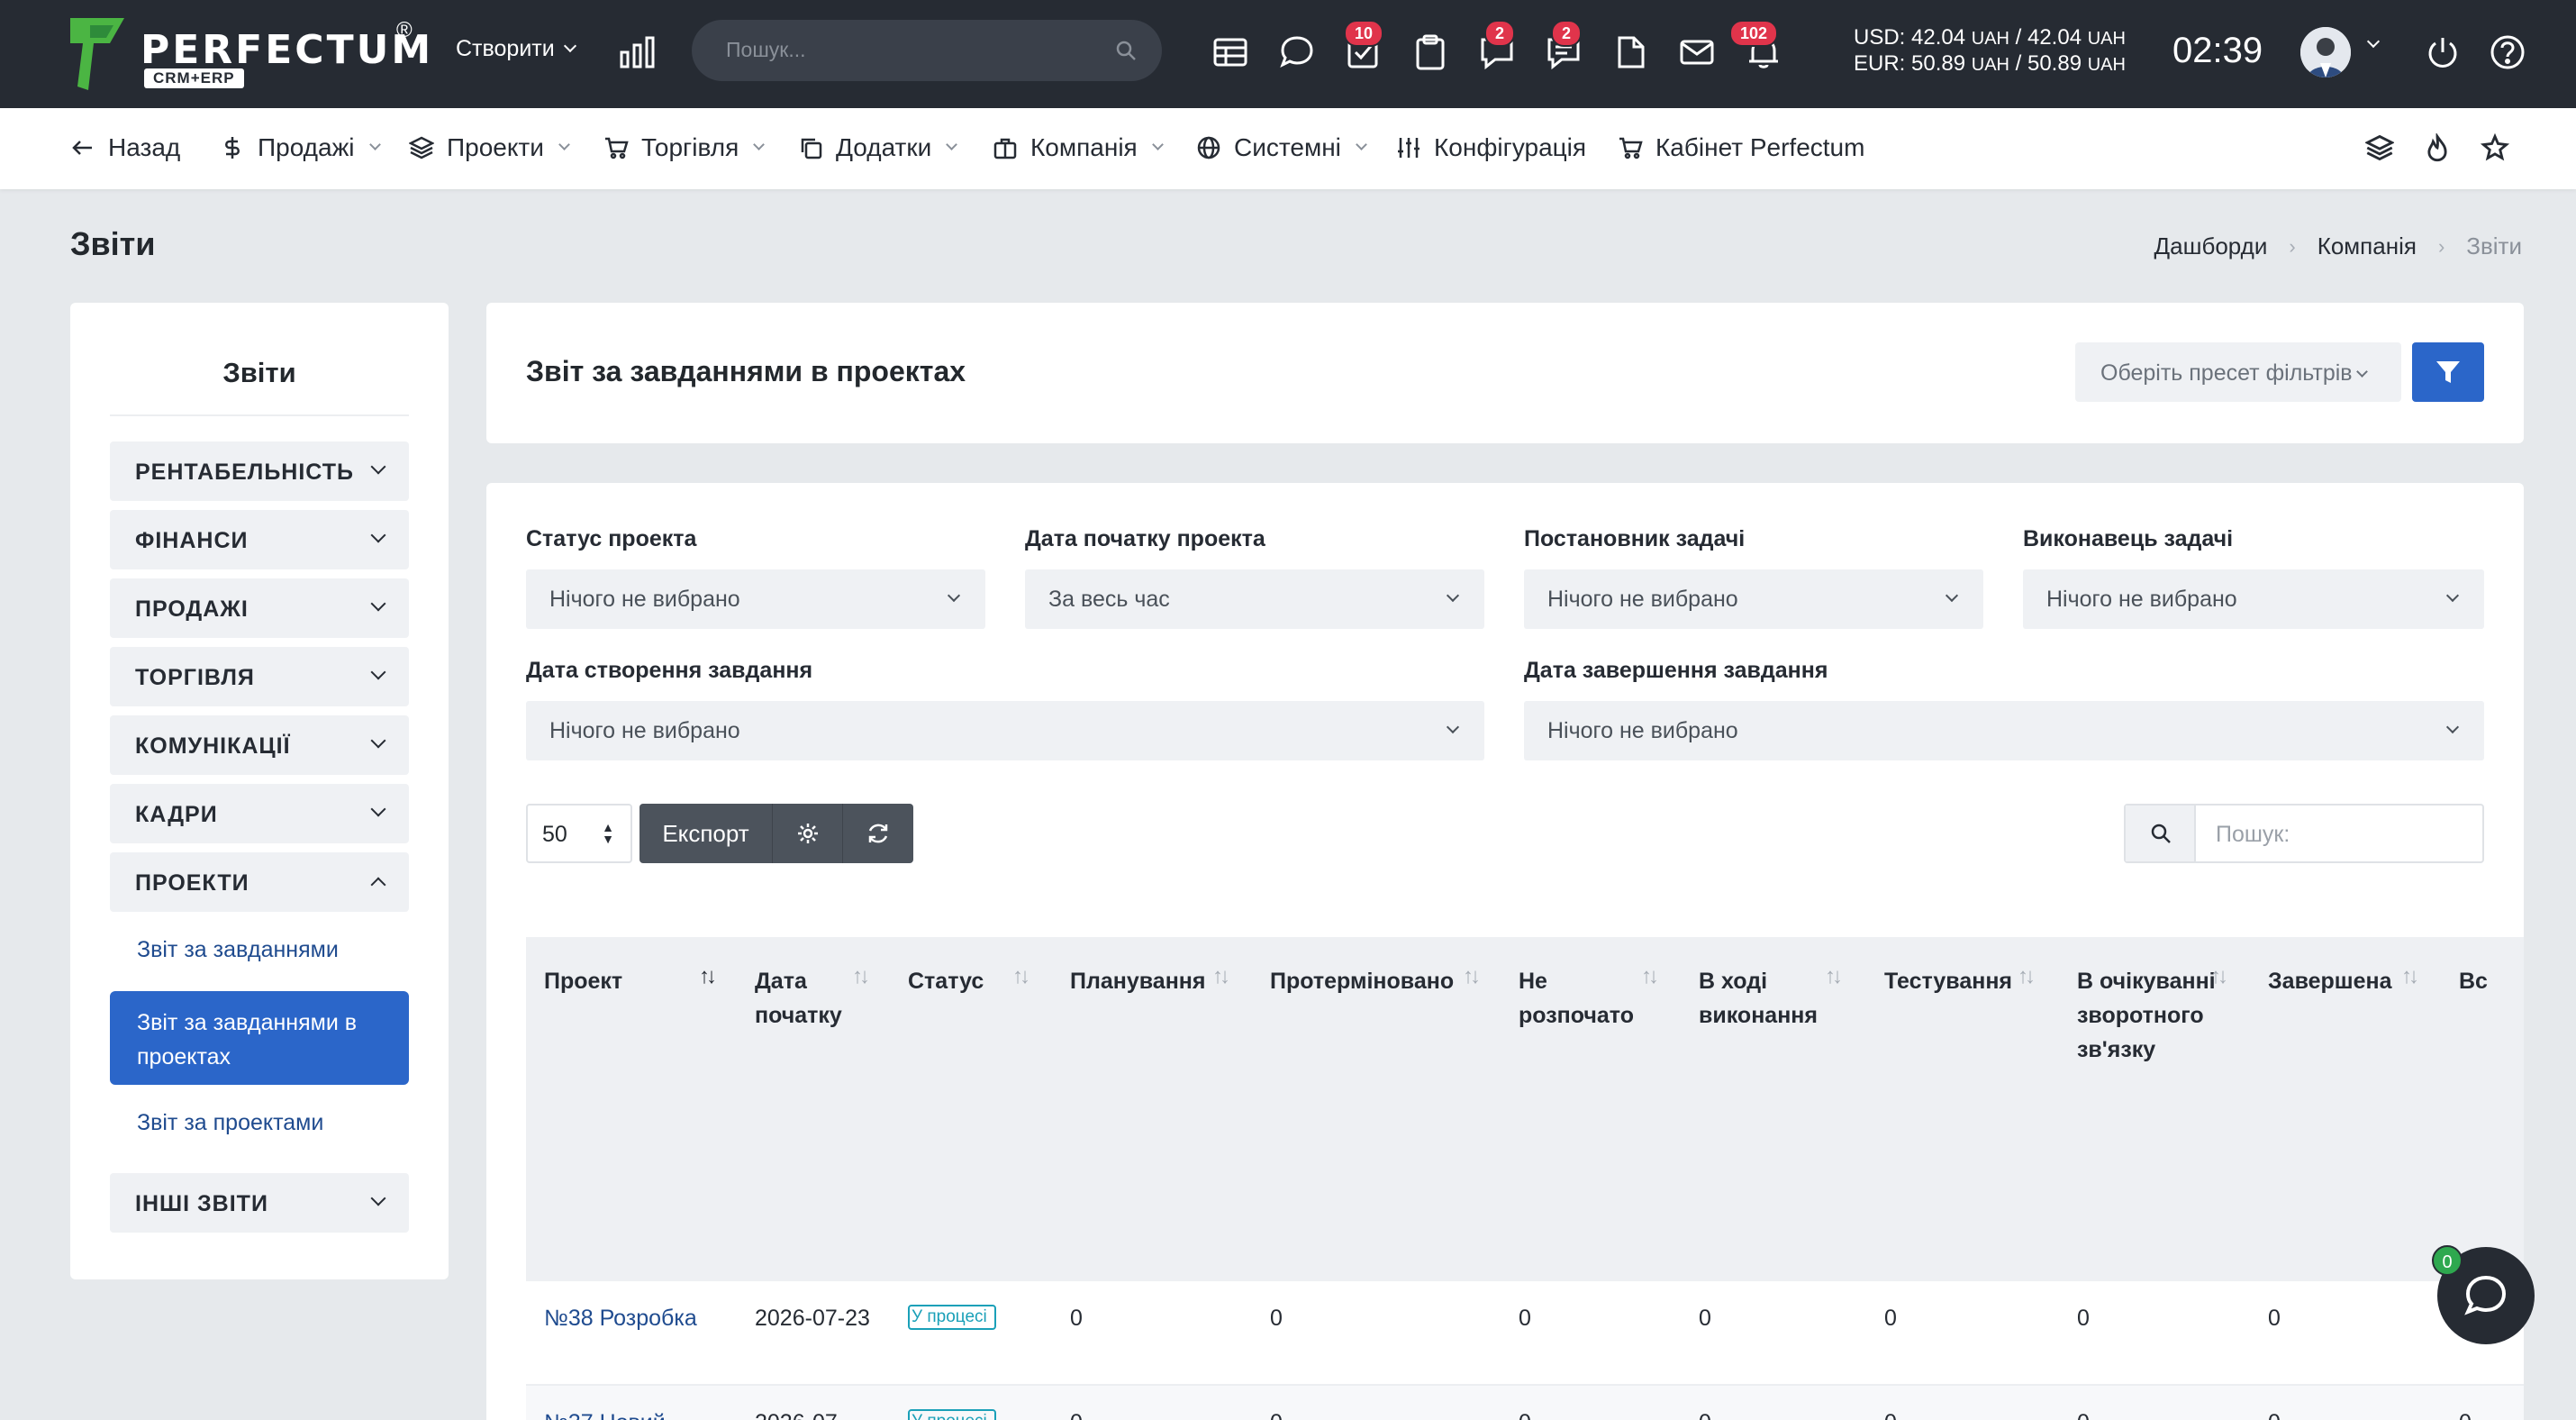  What do you see at coordinates (259, 372) in the screenshot?
I see `sidebar-title: Звіти` at bounding box center [259, 372].